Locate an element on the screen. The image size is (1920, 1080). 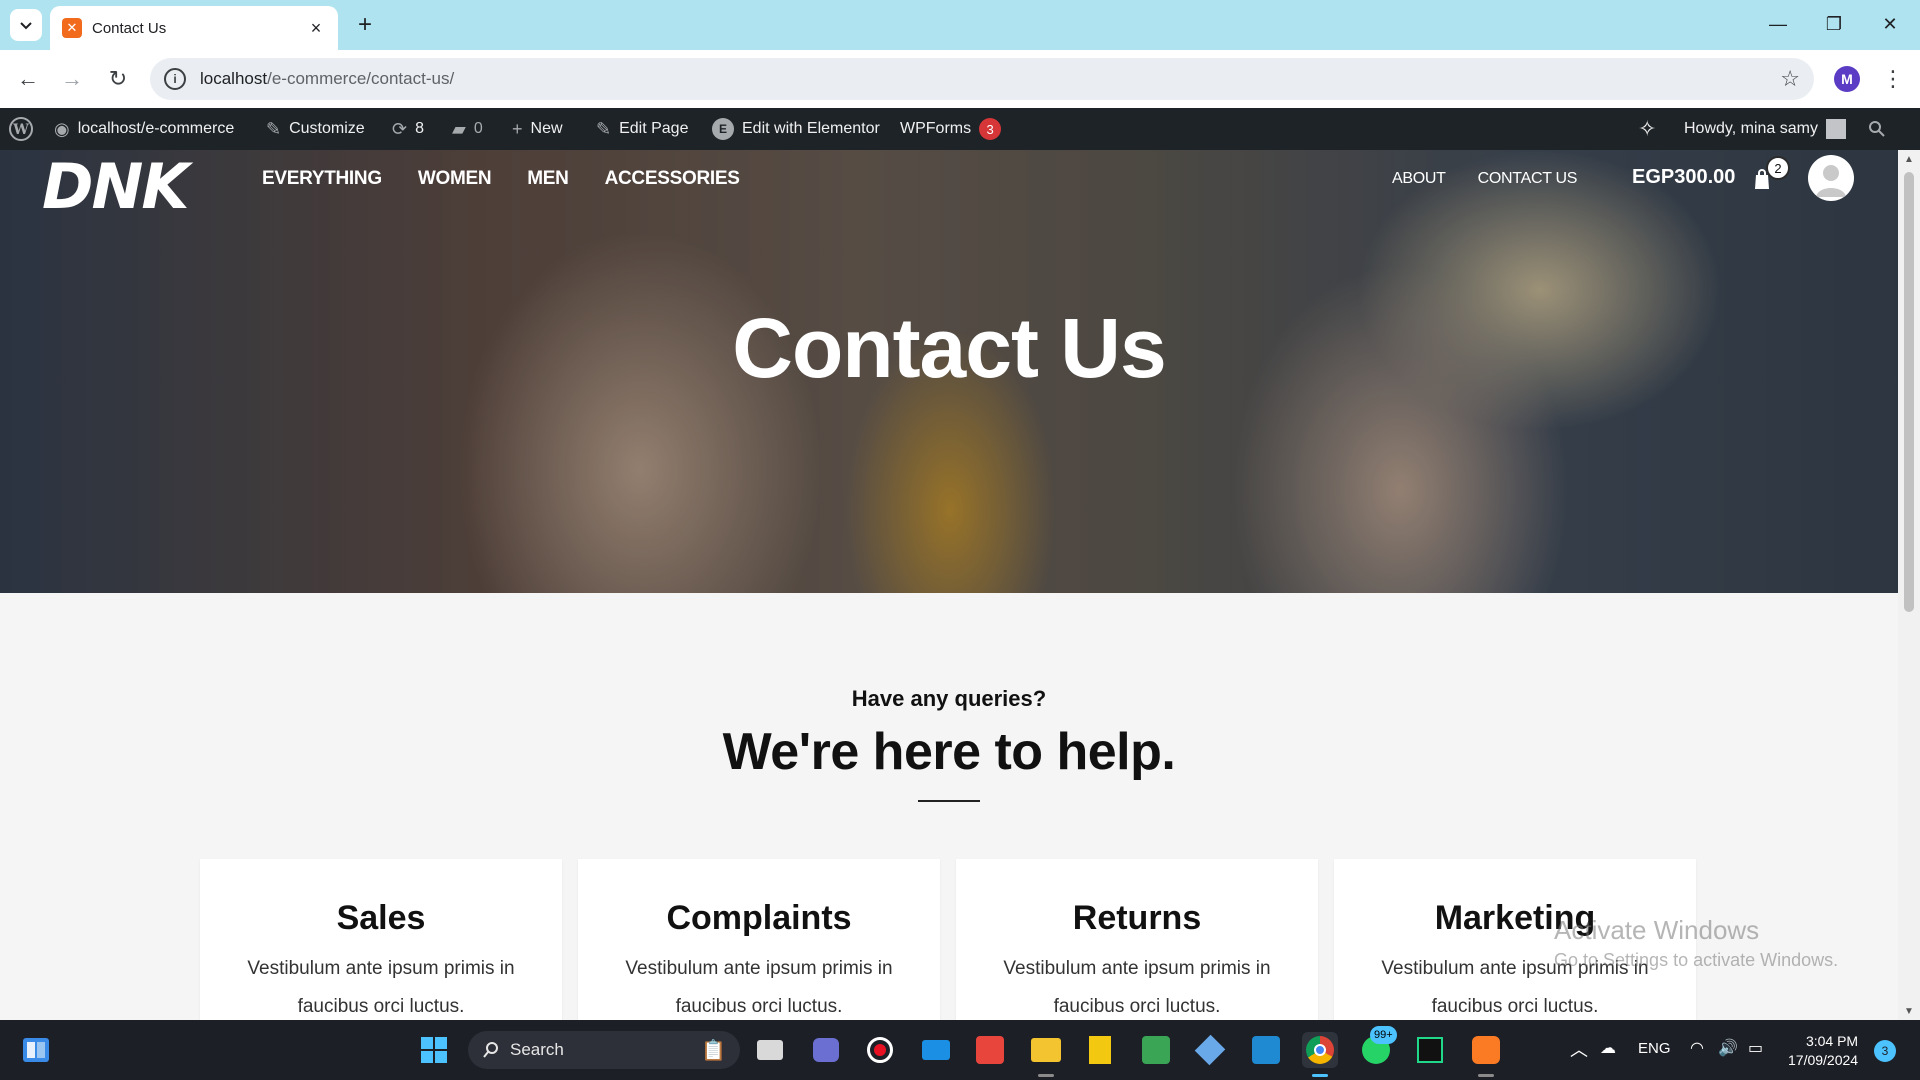
wpforms-count-badge: 3 is located at coordinates (990, 129).